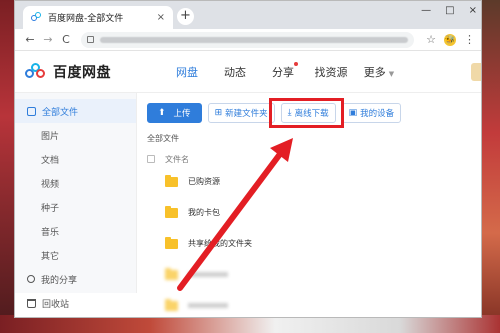 This screenshot has height=333, width=500. Describe the element at coordinates (161, 17) in the screenshot. I see `tab-close-icon: ×` at that location.